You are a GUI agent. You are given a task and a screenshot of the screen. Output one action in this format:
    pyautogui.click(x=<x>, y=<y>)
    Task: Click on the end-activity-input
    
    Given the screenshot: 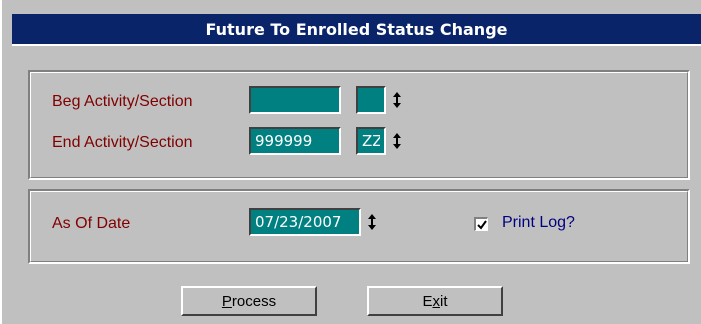 What is the action you would take?
    pyautogui.click(x=295, y=141)
    